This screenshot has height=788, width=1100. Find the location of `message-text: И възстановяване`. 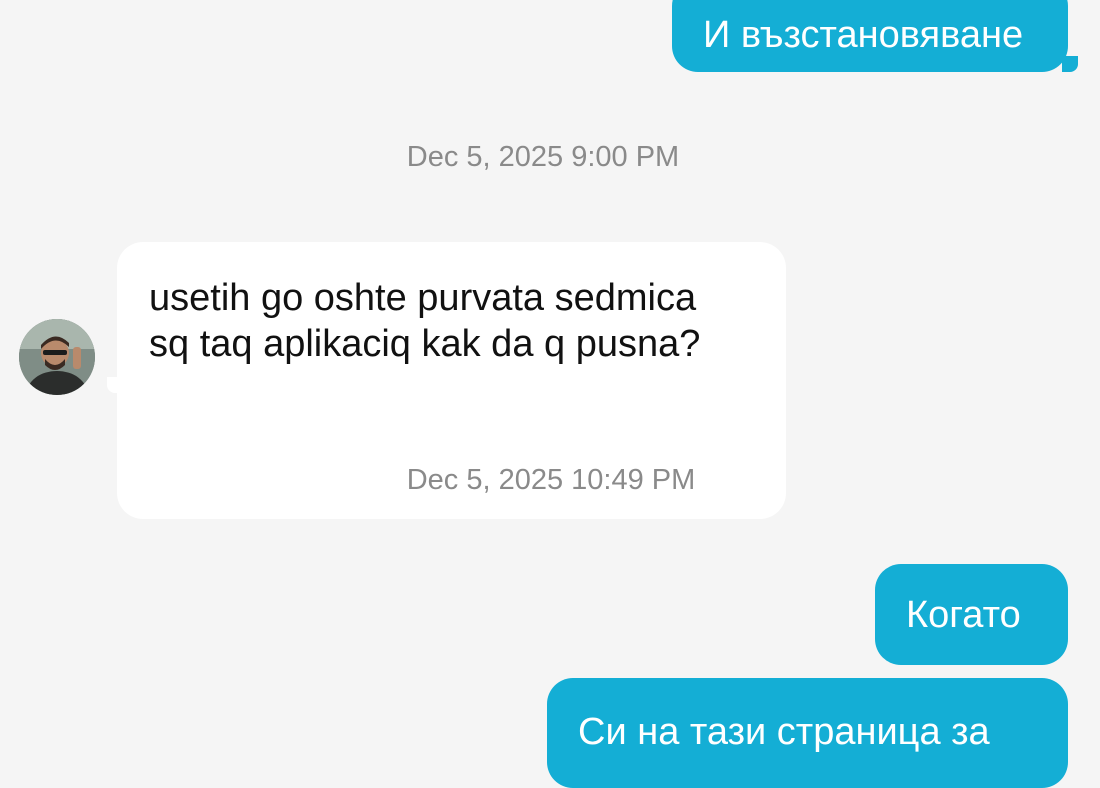

message-text: И възстановяване is located at coordinates (863, 35).